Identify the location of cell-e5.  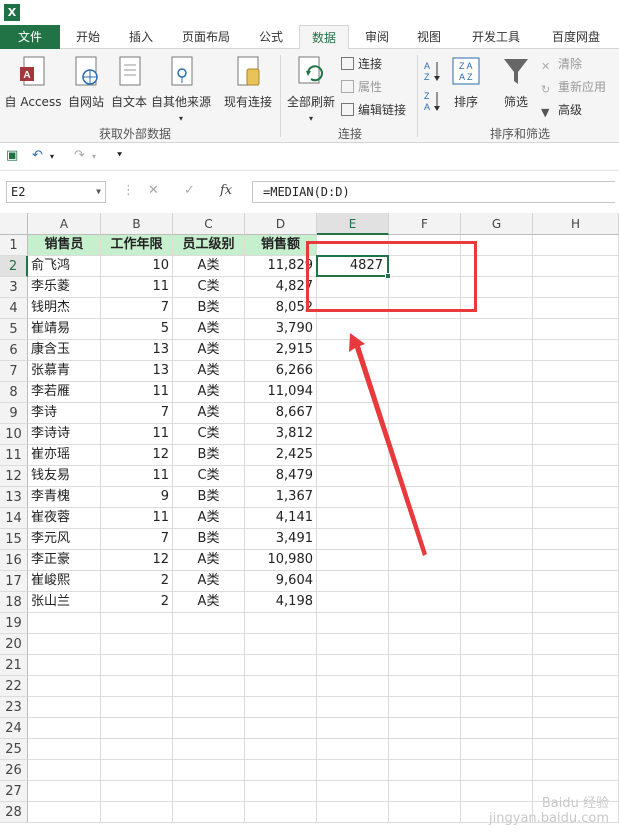
(353, 329).